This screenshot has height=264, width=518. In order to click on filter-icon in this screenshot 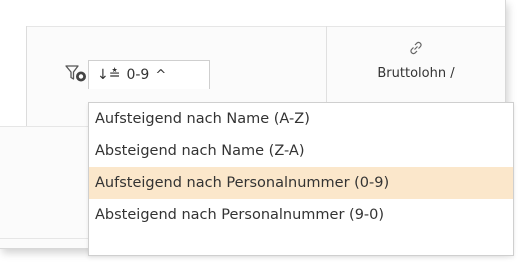, I will do `click(76, 73)`.